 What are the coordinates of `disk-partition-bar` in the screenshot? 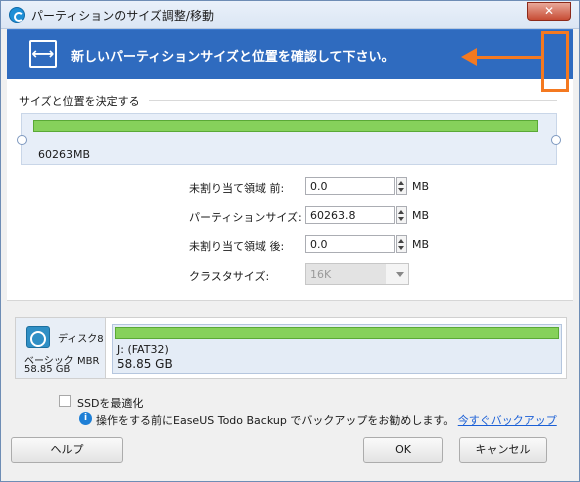 It's located at (337, 333).